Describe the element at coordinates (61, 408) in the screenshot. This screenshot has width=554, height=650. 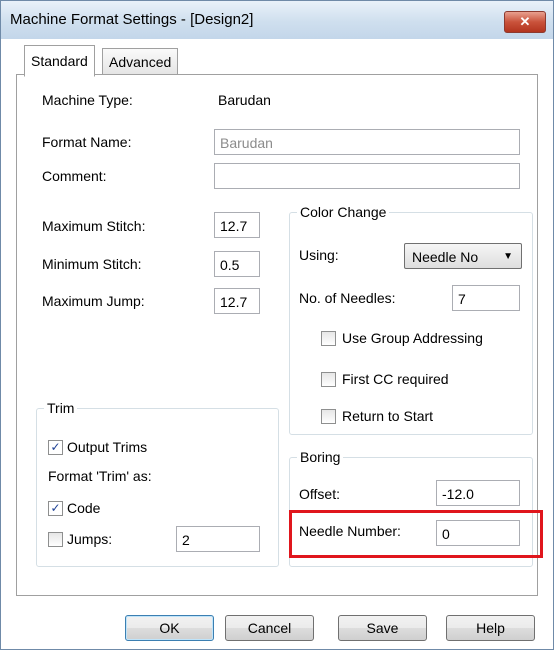
I see `trim-legend: Trim` at that location.